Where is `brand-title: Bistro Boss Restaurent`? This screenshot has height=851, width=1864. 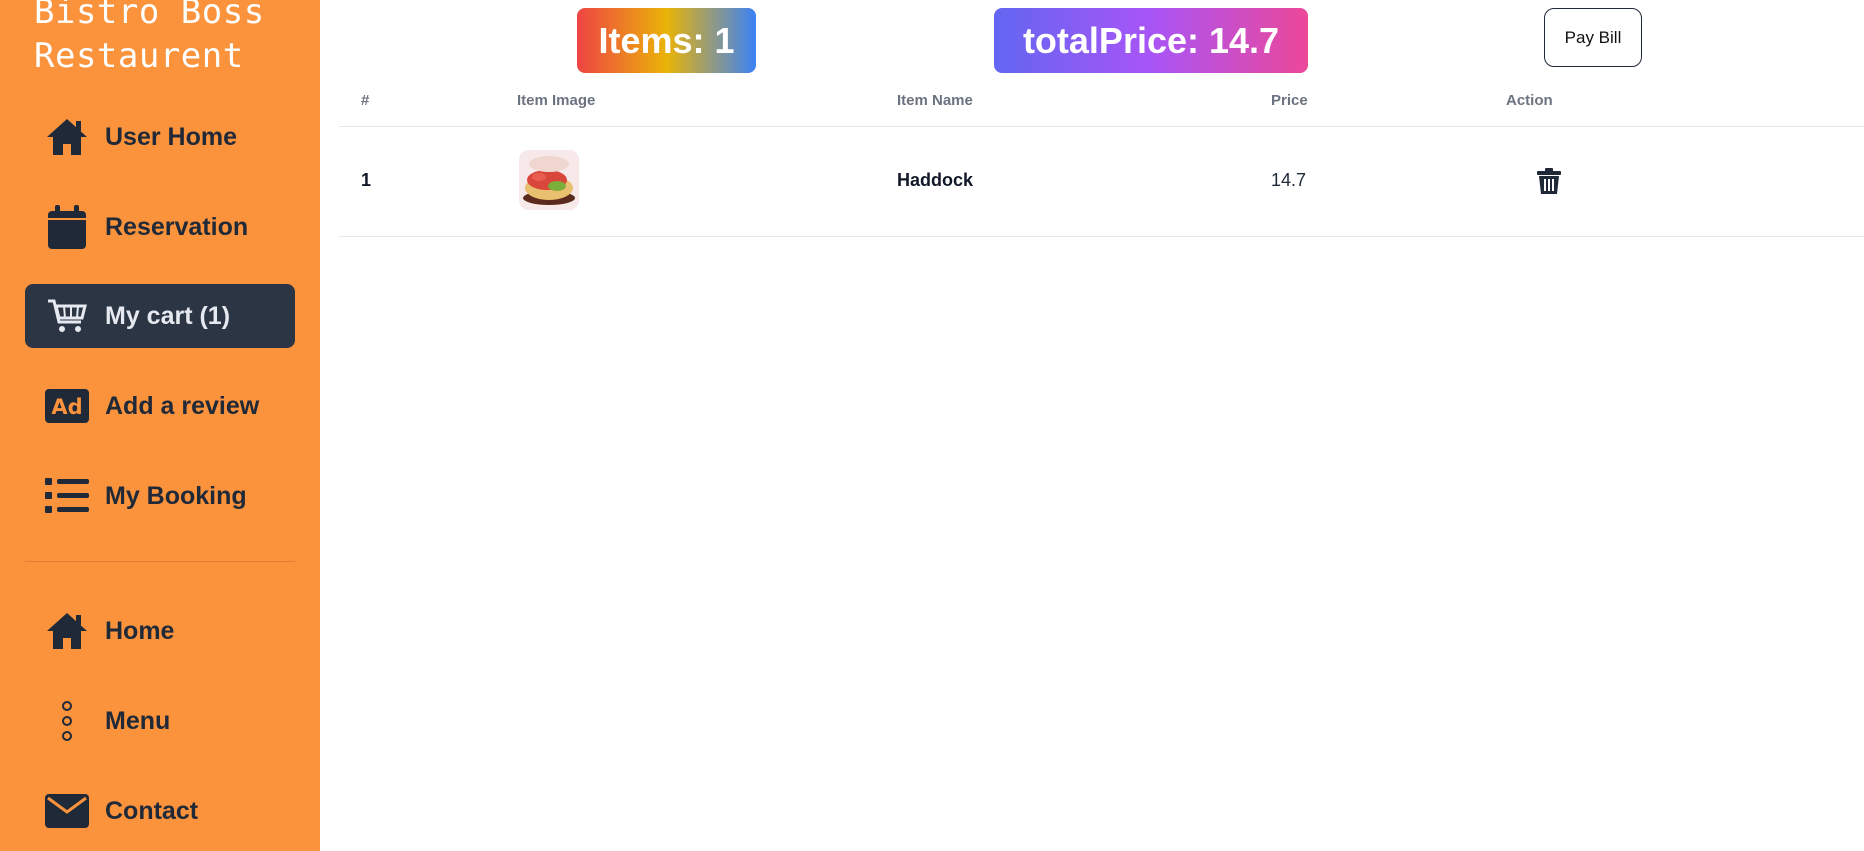 brand-title: Bistro Boss Restaurent is located at coordinates (174, 39).